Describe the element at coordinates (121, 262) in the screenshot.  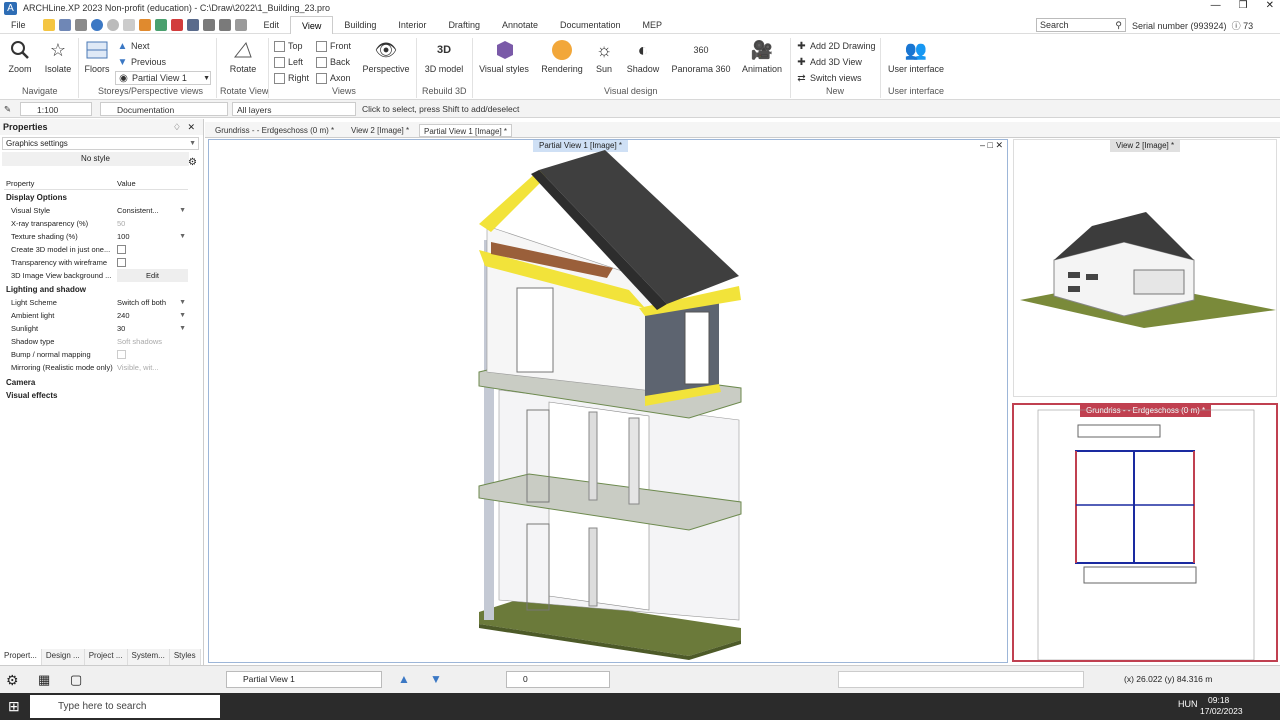
I see `wireframe-checkbox` at that location.